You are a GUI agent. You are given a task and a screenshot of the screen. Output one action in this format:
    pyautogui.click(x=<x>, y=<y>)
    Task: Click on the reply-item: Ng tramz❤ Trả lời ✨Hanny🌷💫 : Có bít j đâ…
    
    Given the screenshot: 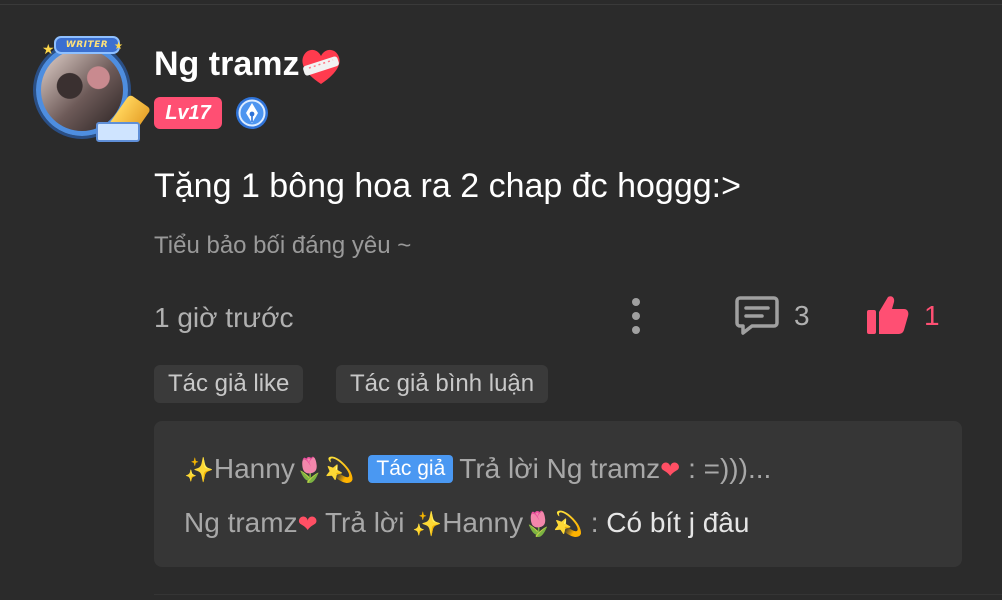 What is the action you would take?
    pyautogui.click(x=466, y=523)
    